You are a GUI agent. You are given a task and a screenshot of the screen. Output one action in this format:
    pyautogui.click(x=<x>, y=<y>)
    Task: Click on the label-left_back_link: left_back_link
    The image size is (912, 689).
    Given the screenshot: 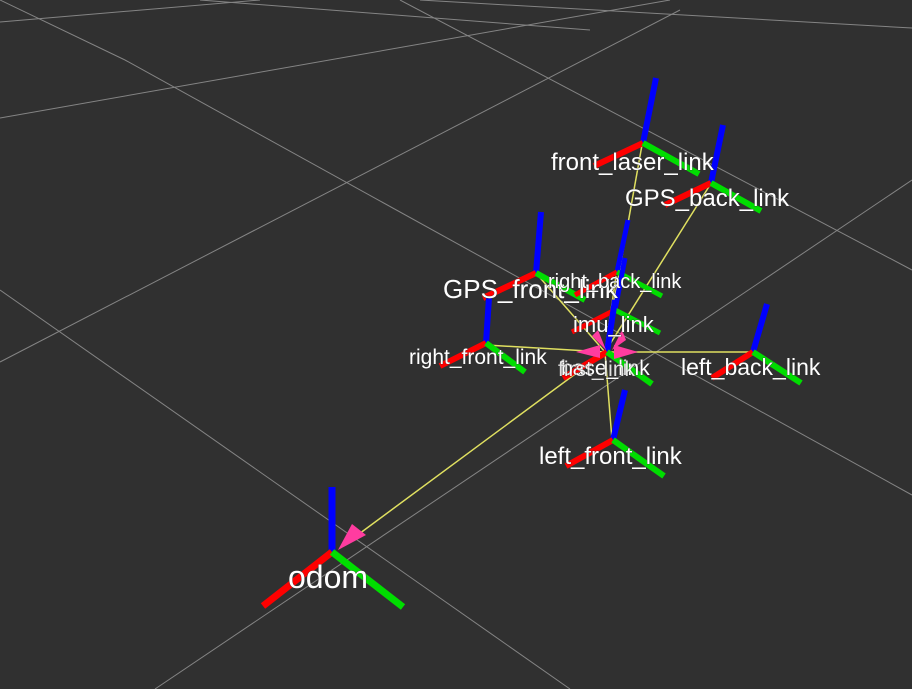 What is the action you would take?
    pyautogui.click(x=751, y=367)
    